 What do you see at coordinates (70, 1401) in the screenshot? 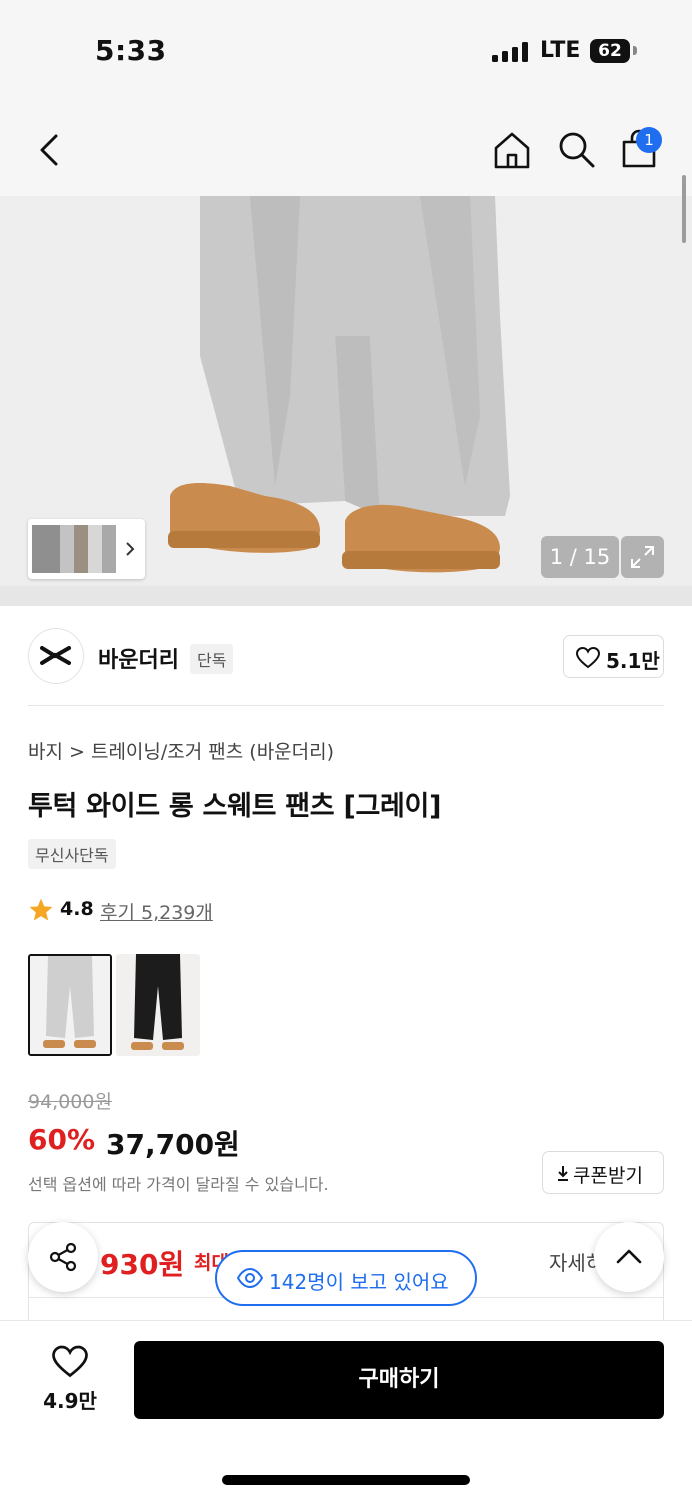
I see `wishlist-count: 4.9만` at bounding box center [70, 1401].